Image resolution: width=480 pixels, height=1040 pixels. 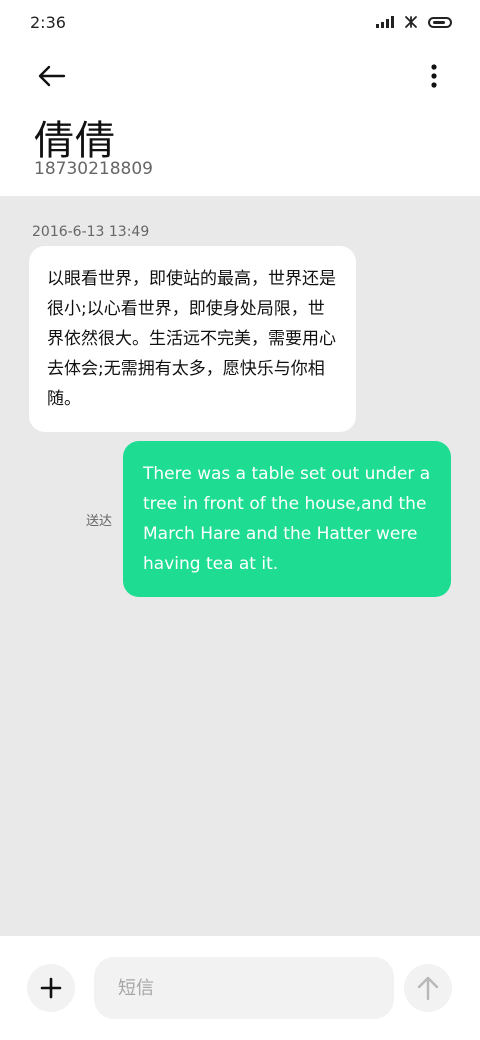 I want to click on more-options-button, so click(x=434, y=76).